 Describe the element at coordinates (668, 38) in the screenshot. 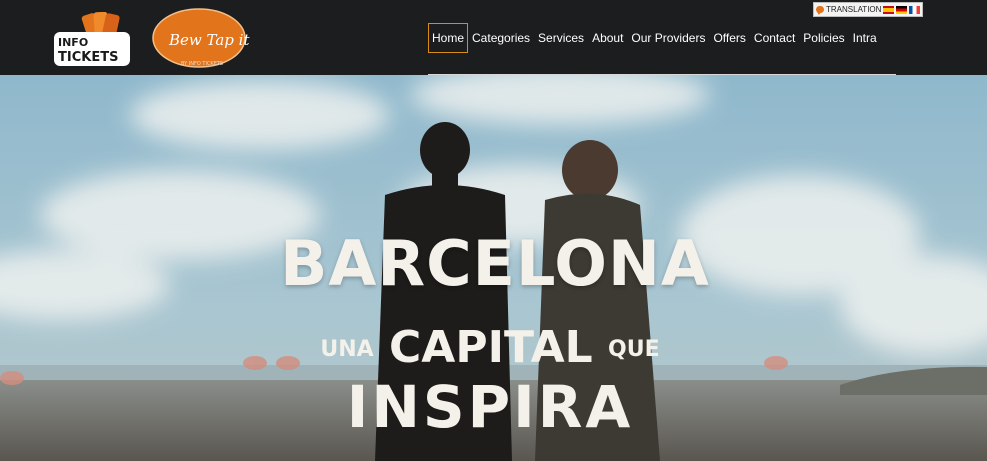

I see `nav-our-providers: Our Providers` at that location.